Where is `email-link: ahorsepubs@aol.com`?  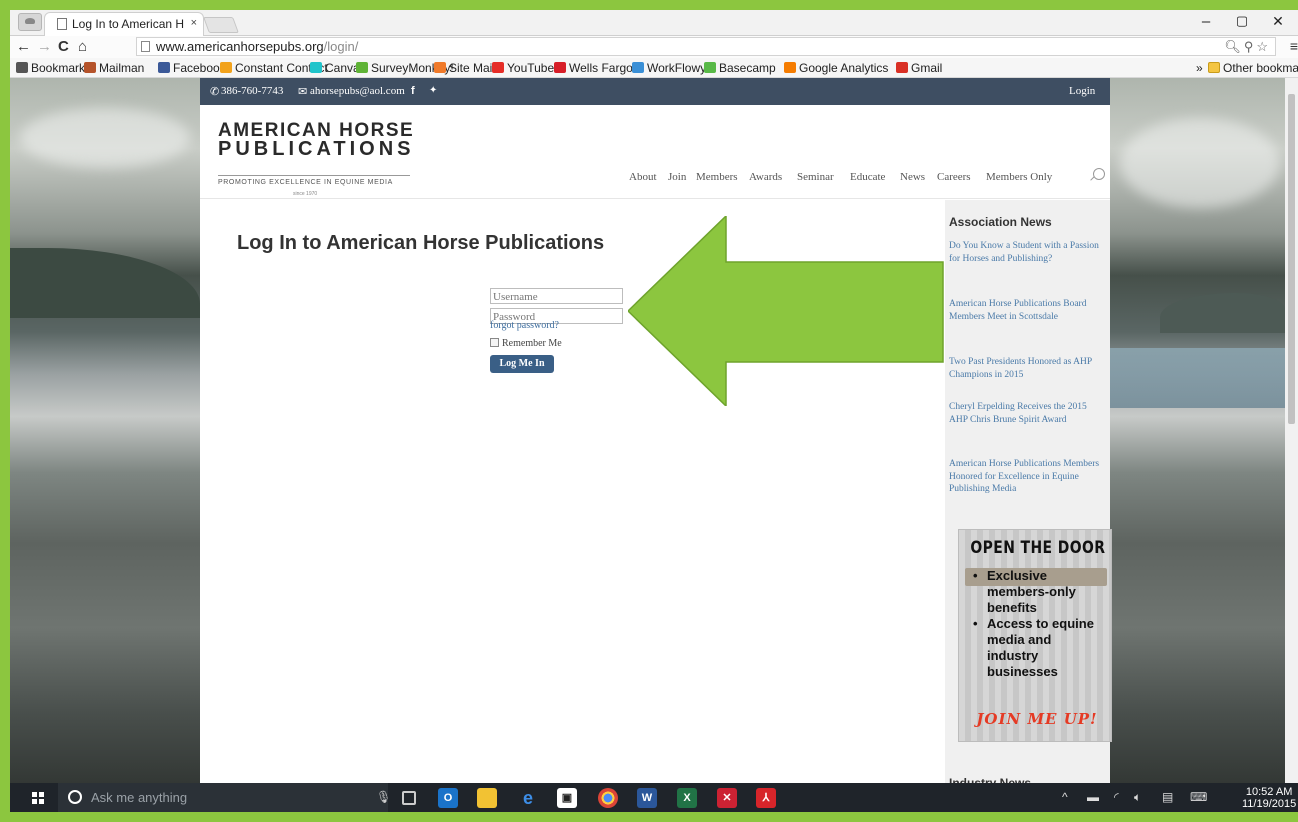 email-link: ahorsepubs@aol.com is located at coordinates (357, 91).